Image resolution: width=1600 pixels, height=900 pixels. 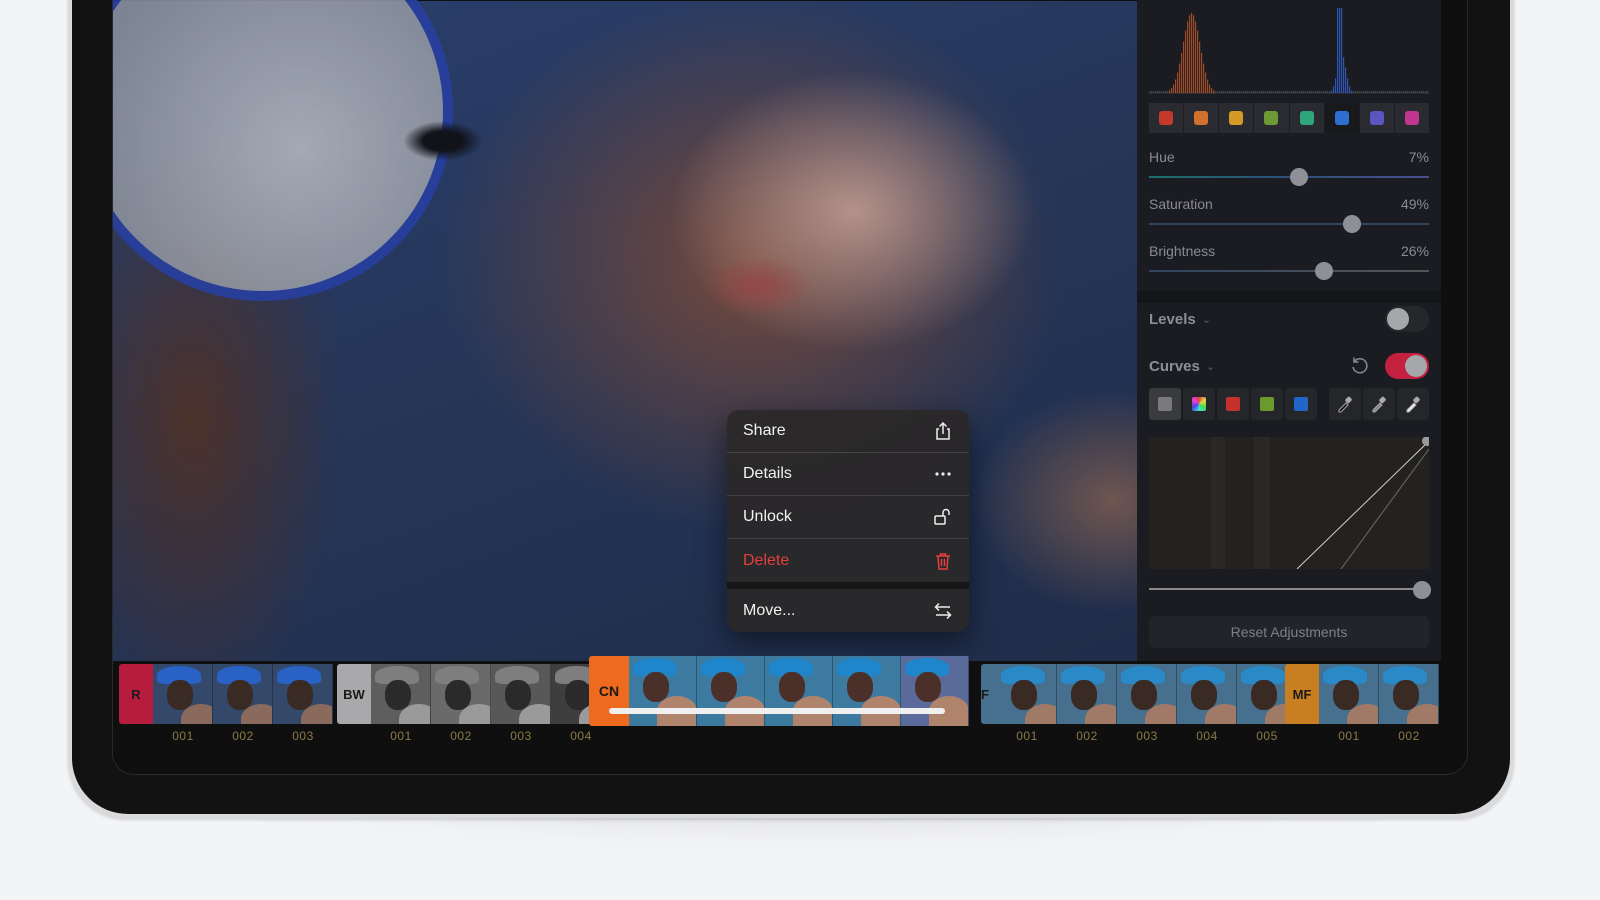 What do you see at coordinates (354, 694) in the screenshot?
I see `filmstrip-group-tag: BW` at bounding box center [354, 694].